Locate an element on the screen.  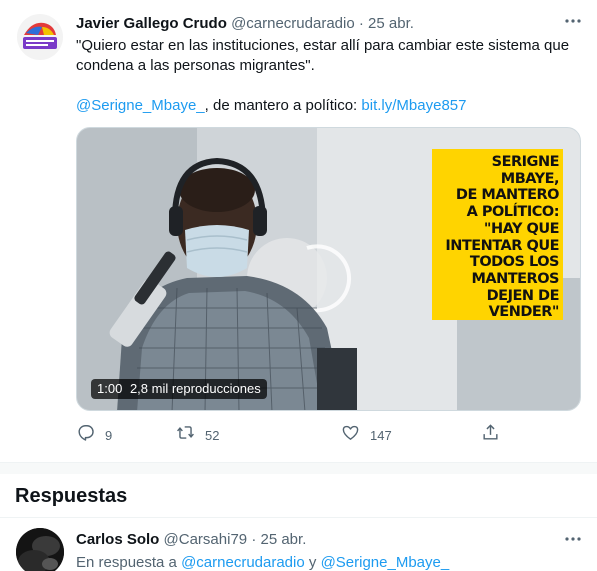
video-stats-badge: 1:00 2,8 mil reproducciones is located at coordinates (179, 389).